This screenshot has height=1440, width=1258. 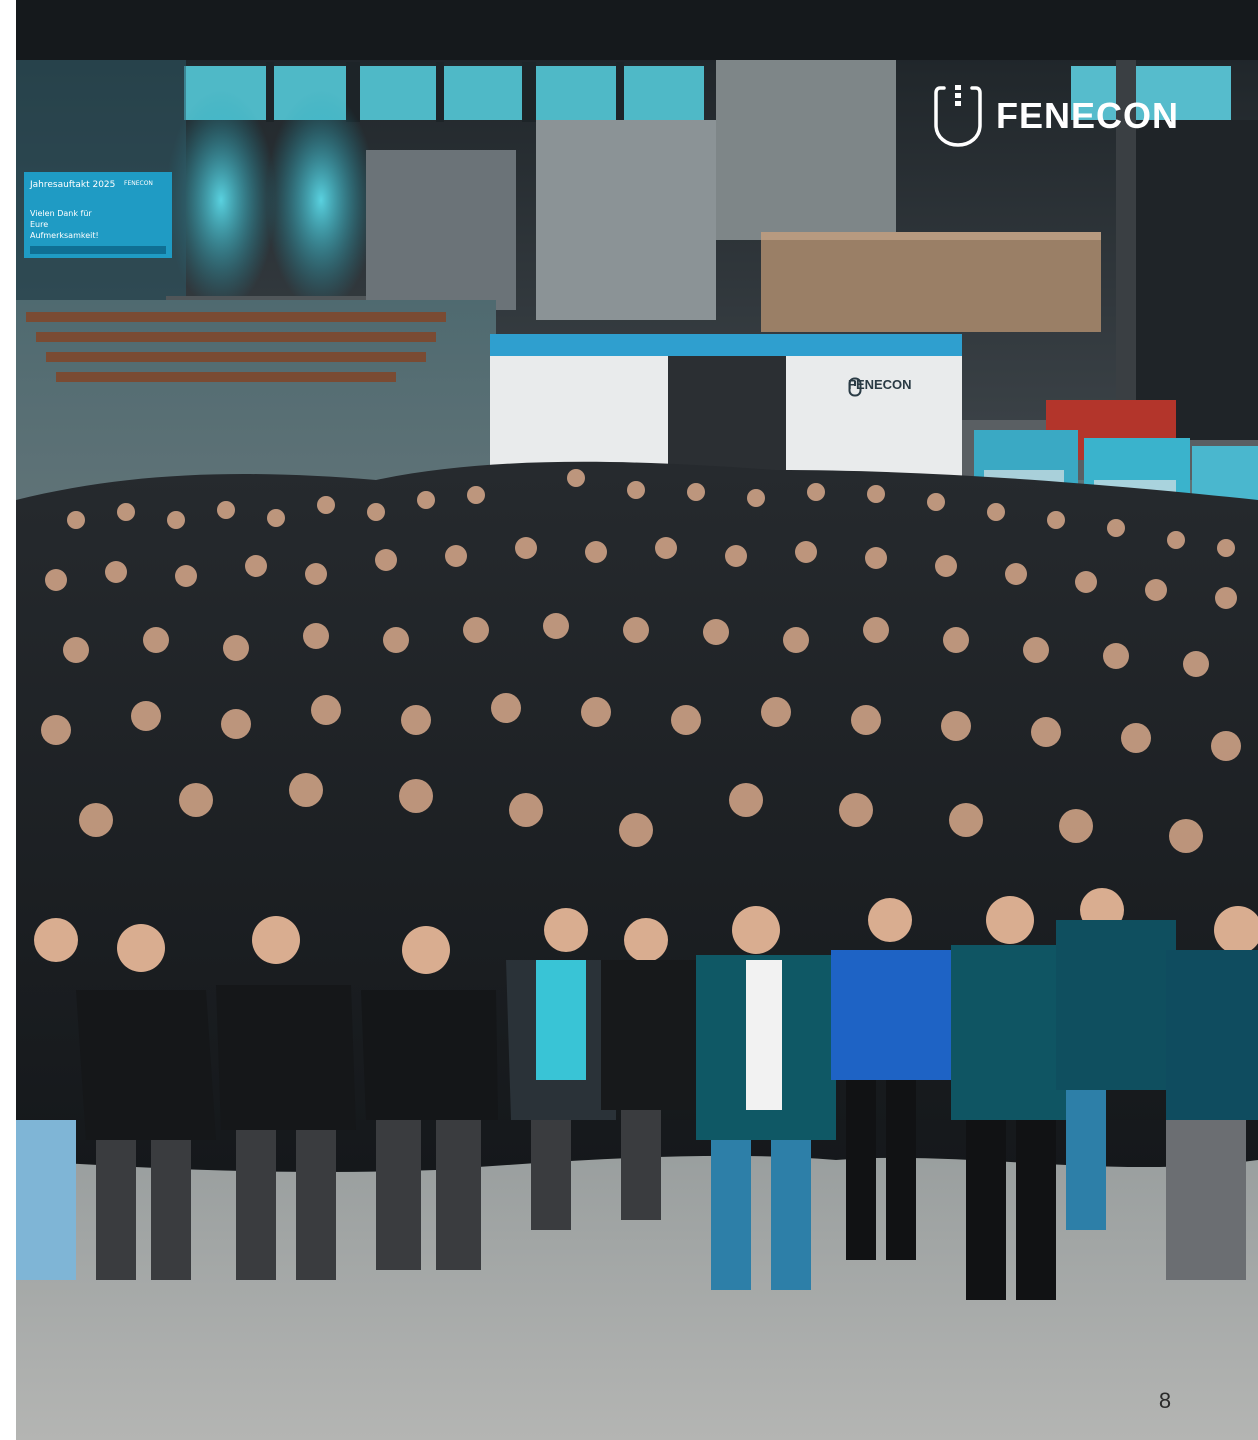 I want to click on screen-message: Vielen Dank für Eure Aufmerksamkeit!, so click(x=64, y=224).